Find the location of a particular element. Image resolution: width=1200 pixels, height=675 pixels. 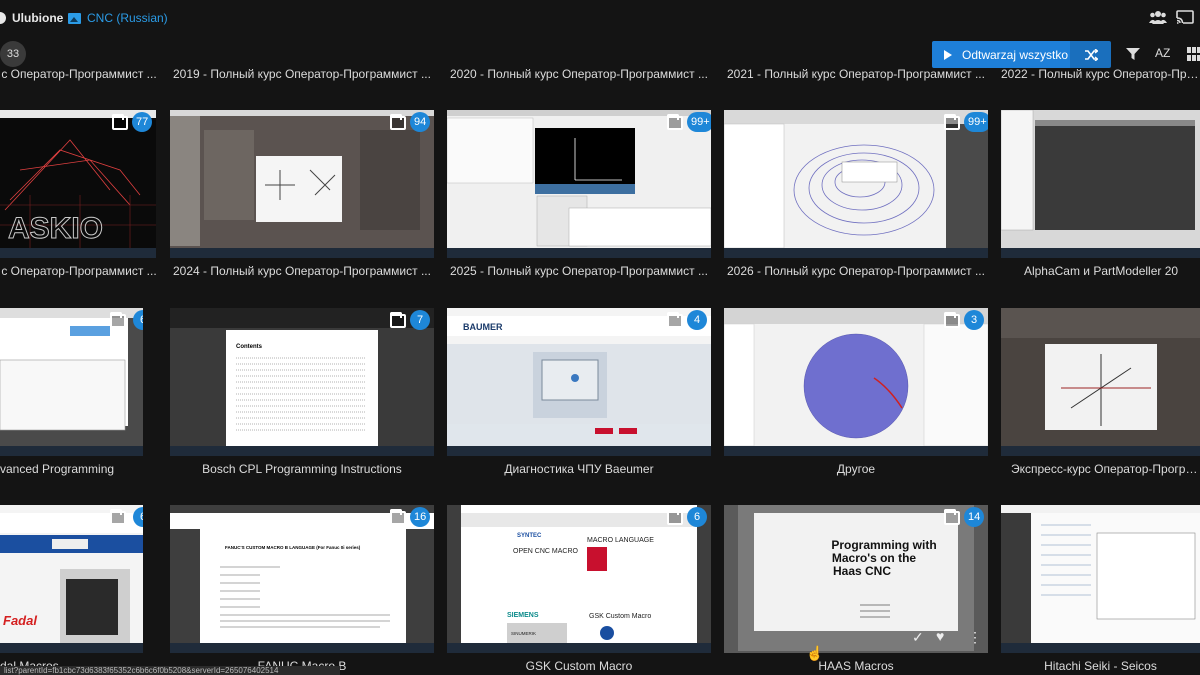

play-all-label: Odtwarzaj wszystko is located at coordinates (1015, 54).